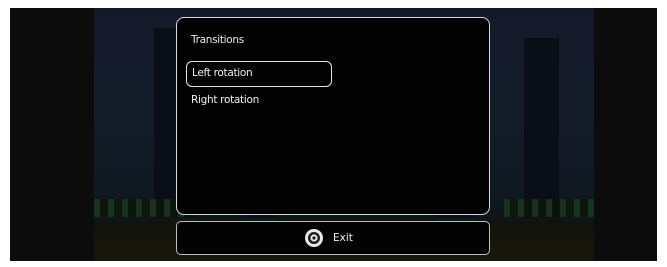 The image size is (667, 267). What do you see at coordinates (222, 73) in the screenshot?
I see `menu-item-label: Left rotation` at bounding box center [222, 73].